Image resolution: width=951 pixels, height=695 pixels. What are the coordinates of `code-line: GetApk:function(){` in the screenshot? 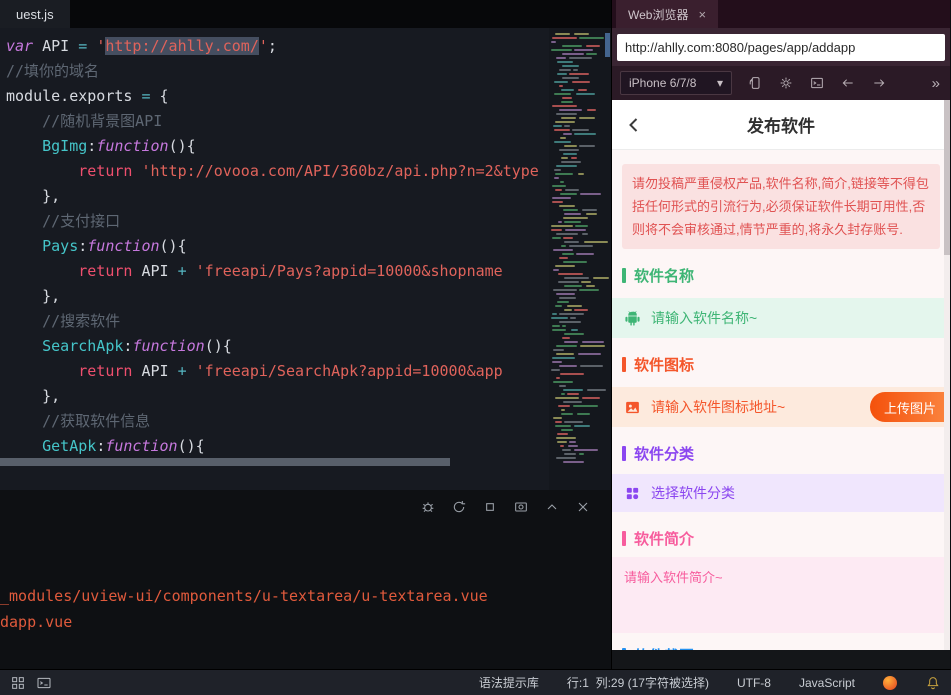 It's located at (123, 446).